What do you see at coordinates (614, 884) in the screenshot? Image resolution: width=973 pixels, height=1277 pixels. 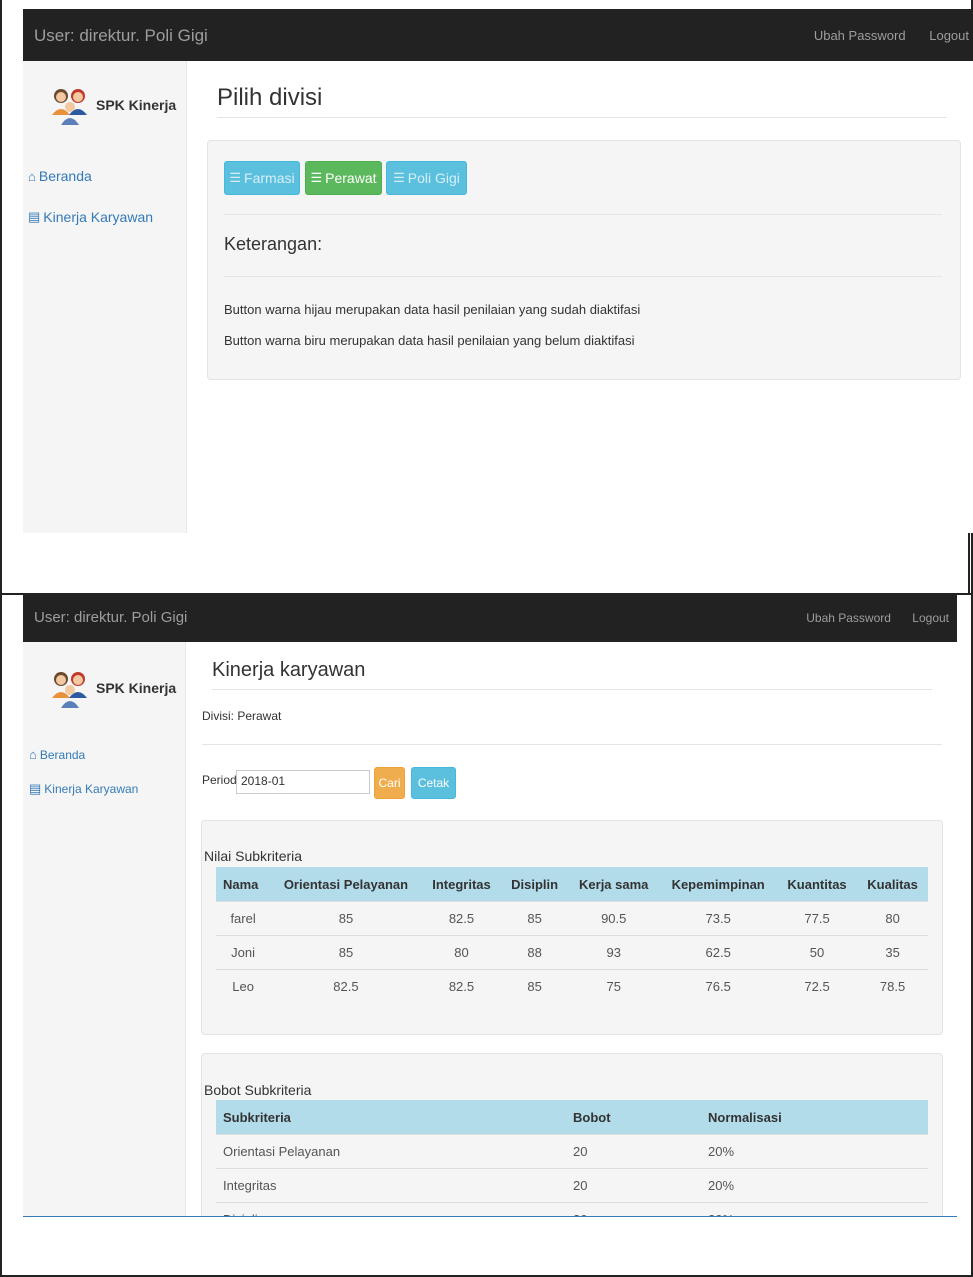 I see `column-header: Kerja sama` at bounding box center [614, 884].